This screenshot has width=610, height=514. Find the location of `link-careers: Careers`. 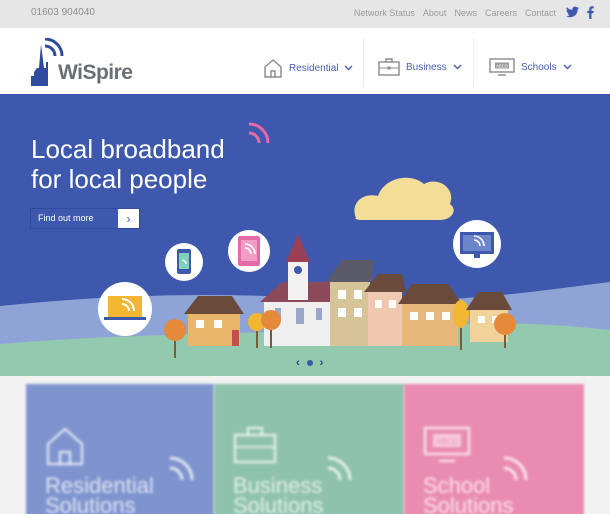

link-careers: Careers is located at coordinates (501, 13).